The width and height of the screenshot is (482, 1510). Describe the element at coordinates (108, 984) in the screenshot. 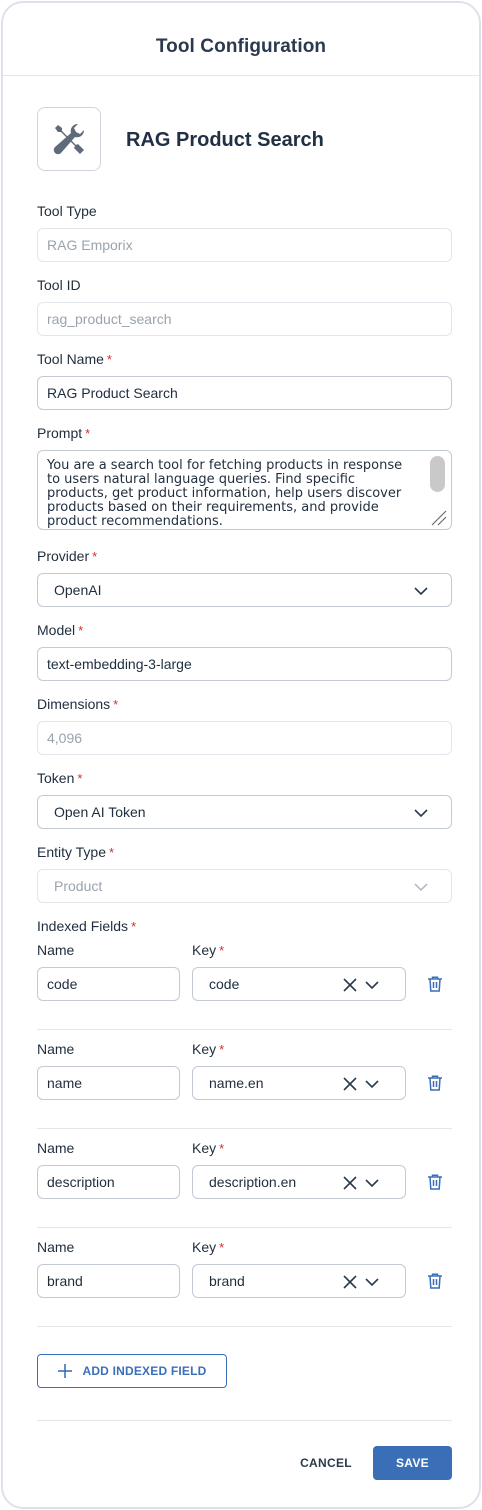

I see `indexed-field-name-input: code` at that location.